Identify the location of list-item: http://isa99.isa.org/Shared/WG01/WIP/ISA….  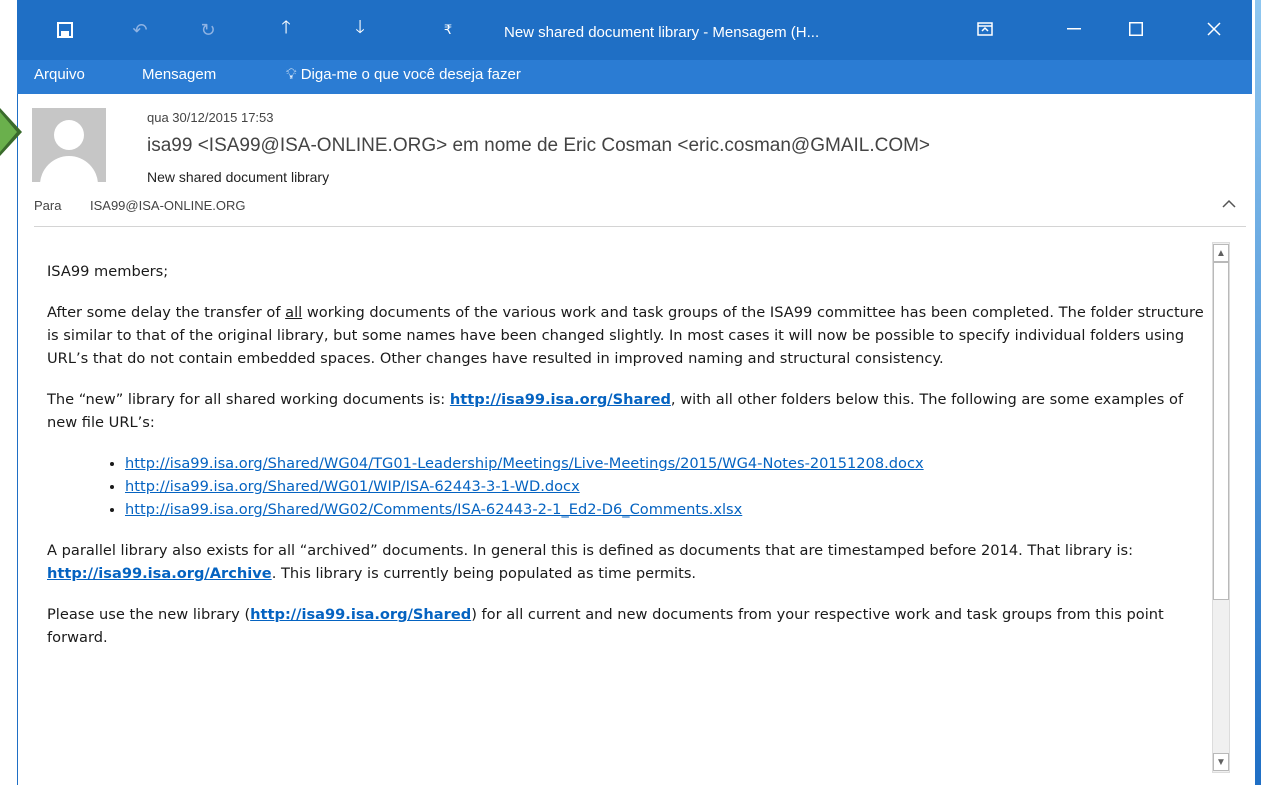
(665, 486).